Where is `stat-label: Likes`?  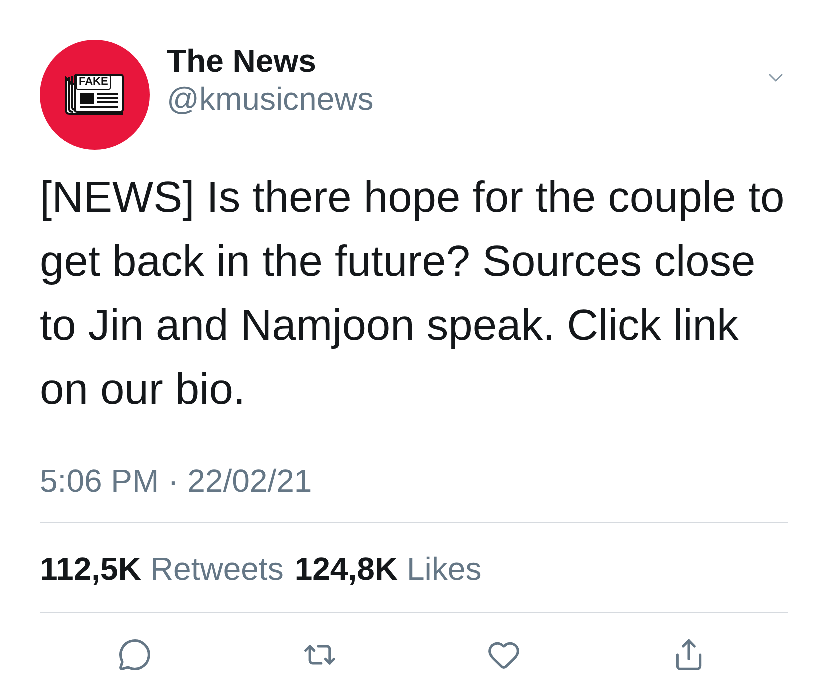 stat-label: Likes is located at coordinates (444, 569).